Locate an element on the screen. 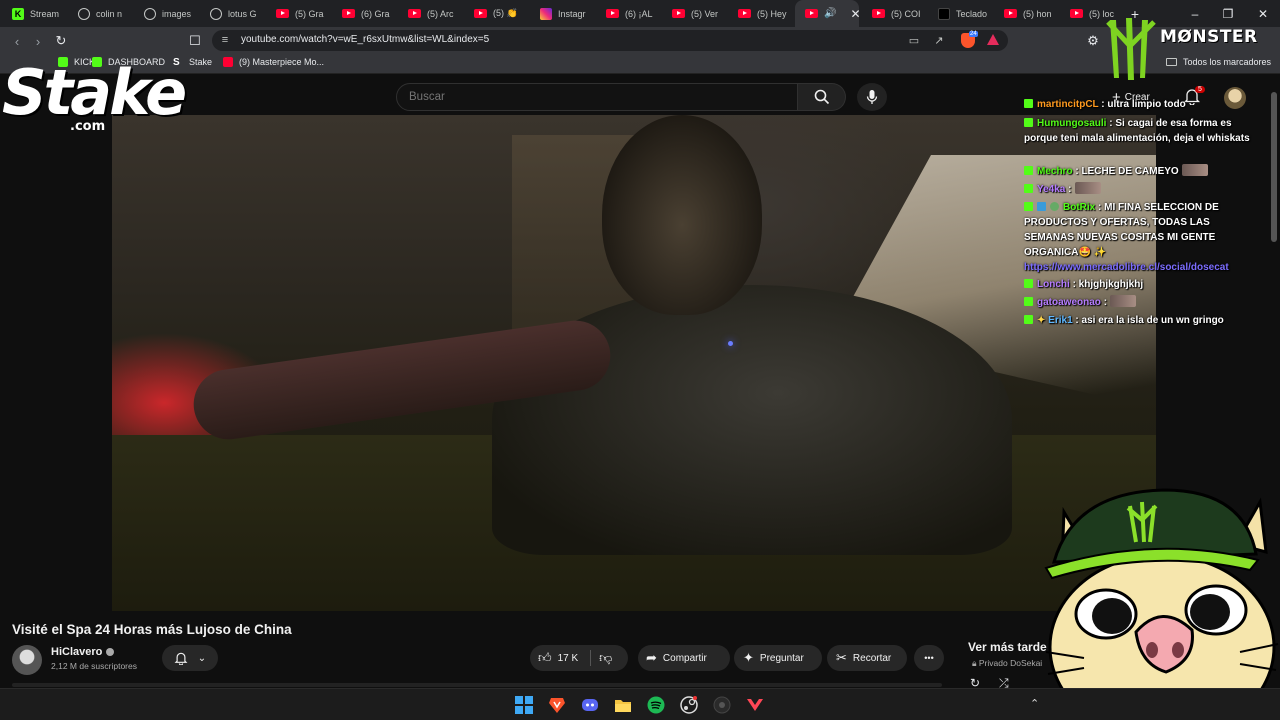 This screenshot has width=1280, height=720. valorant-icon is located at coordinates (755, 705).